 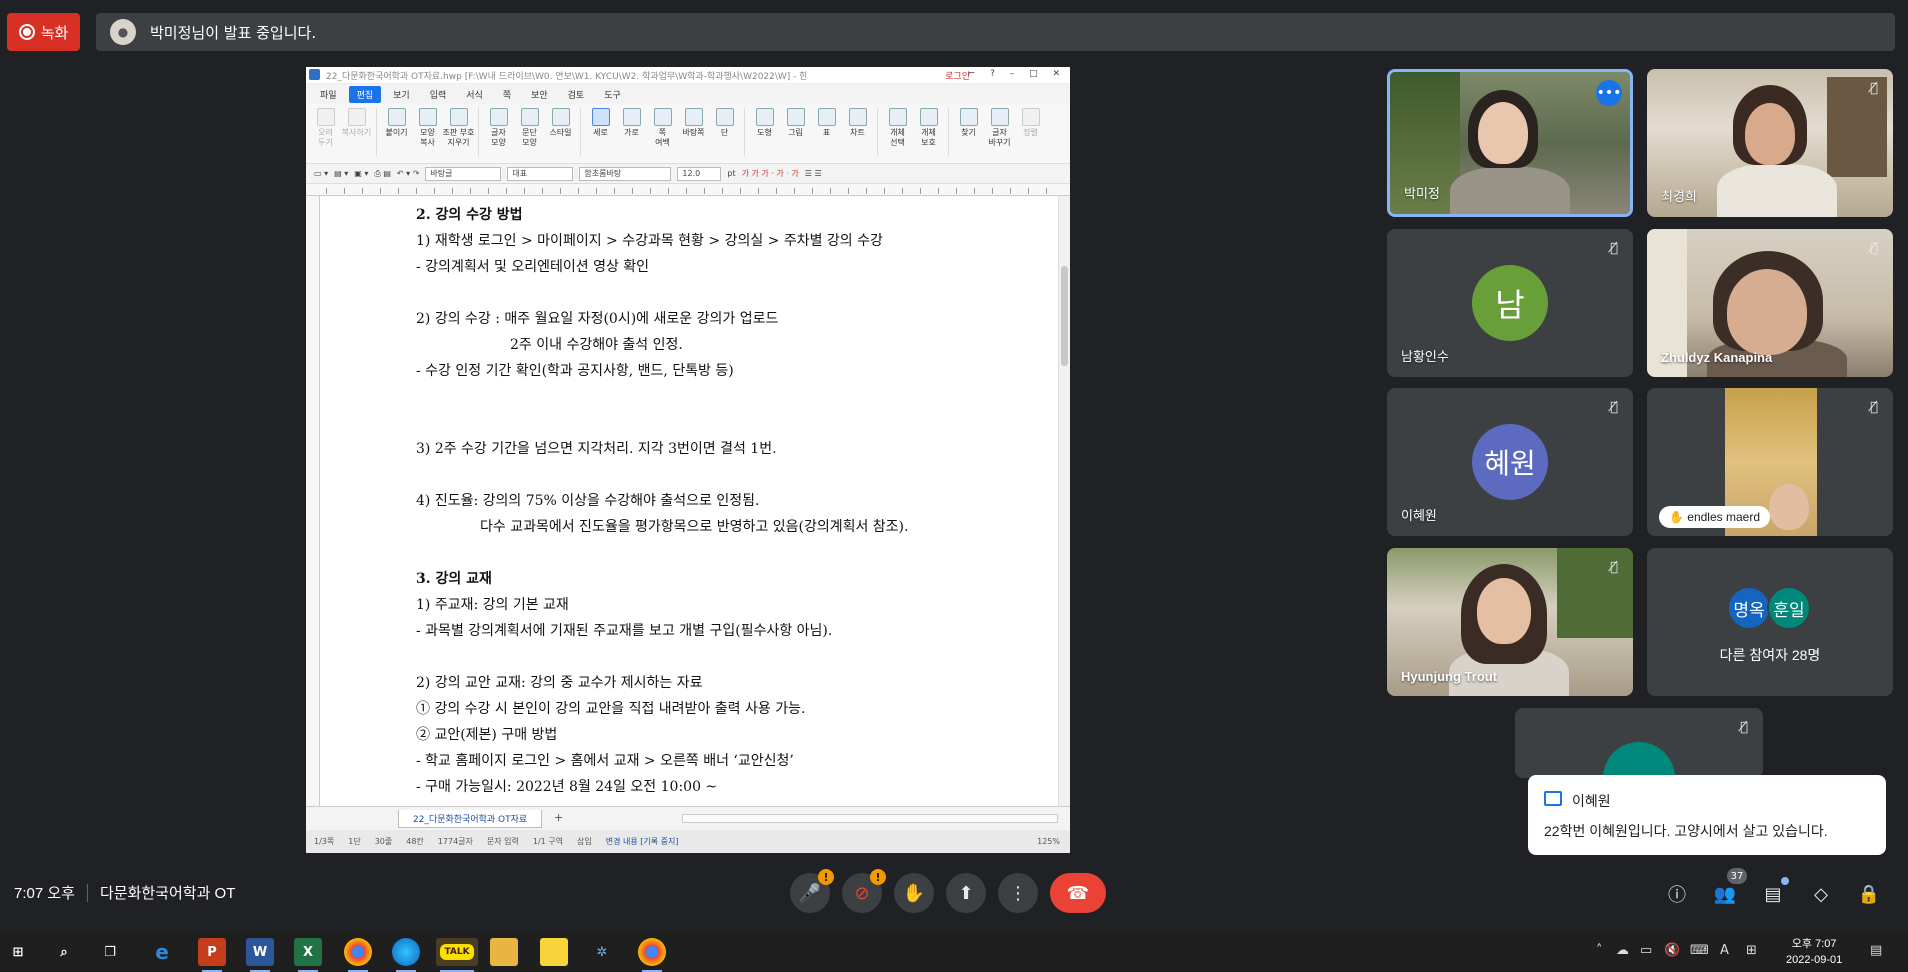 What do you see at coordinates (1599, 950) in the screenshot?
I see `tray-overflow-icon: ˄` at bounding box center [1599, 950].